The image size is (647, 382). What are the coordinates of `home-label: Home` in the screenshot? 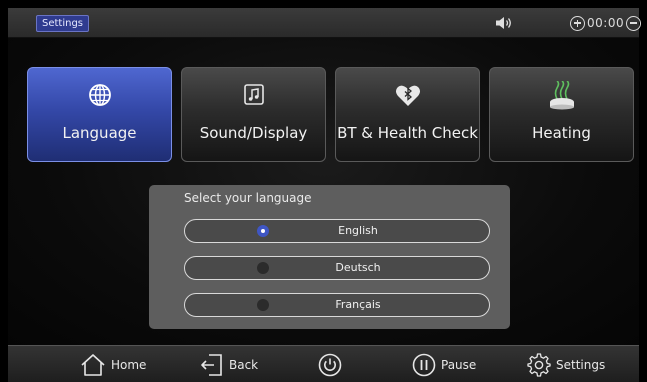 It's located at (129, 365).